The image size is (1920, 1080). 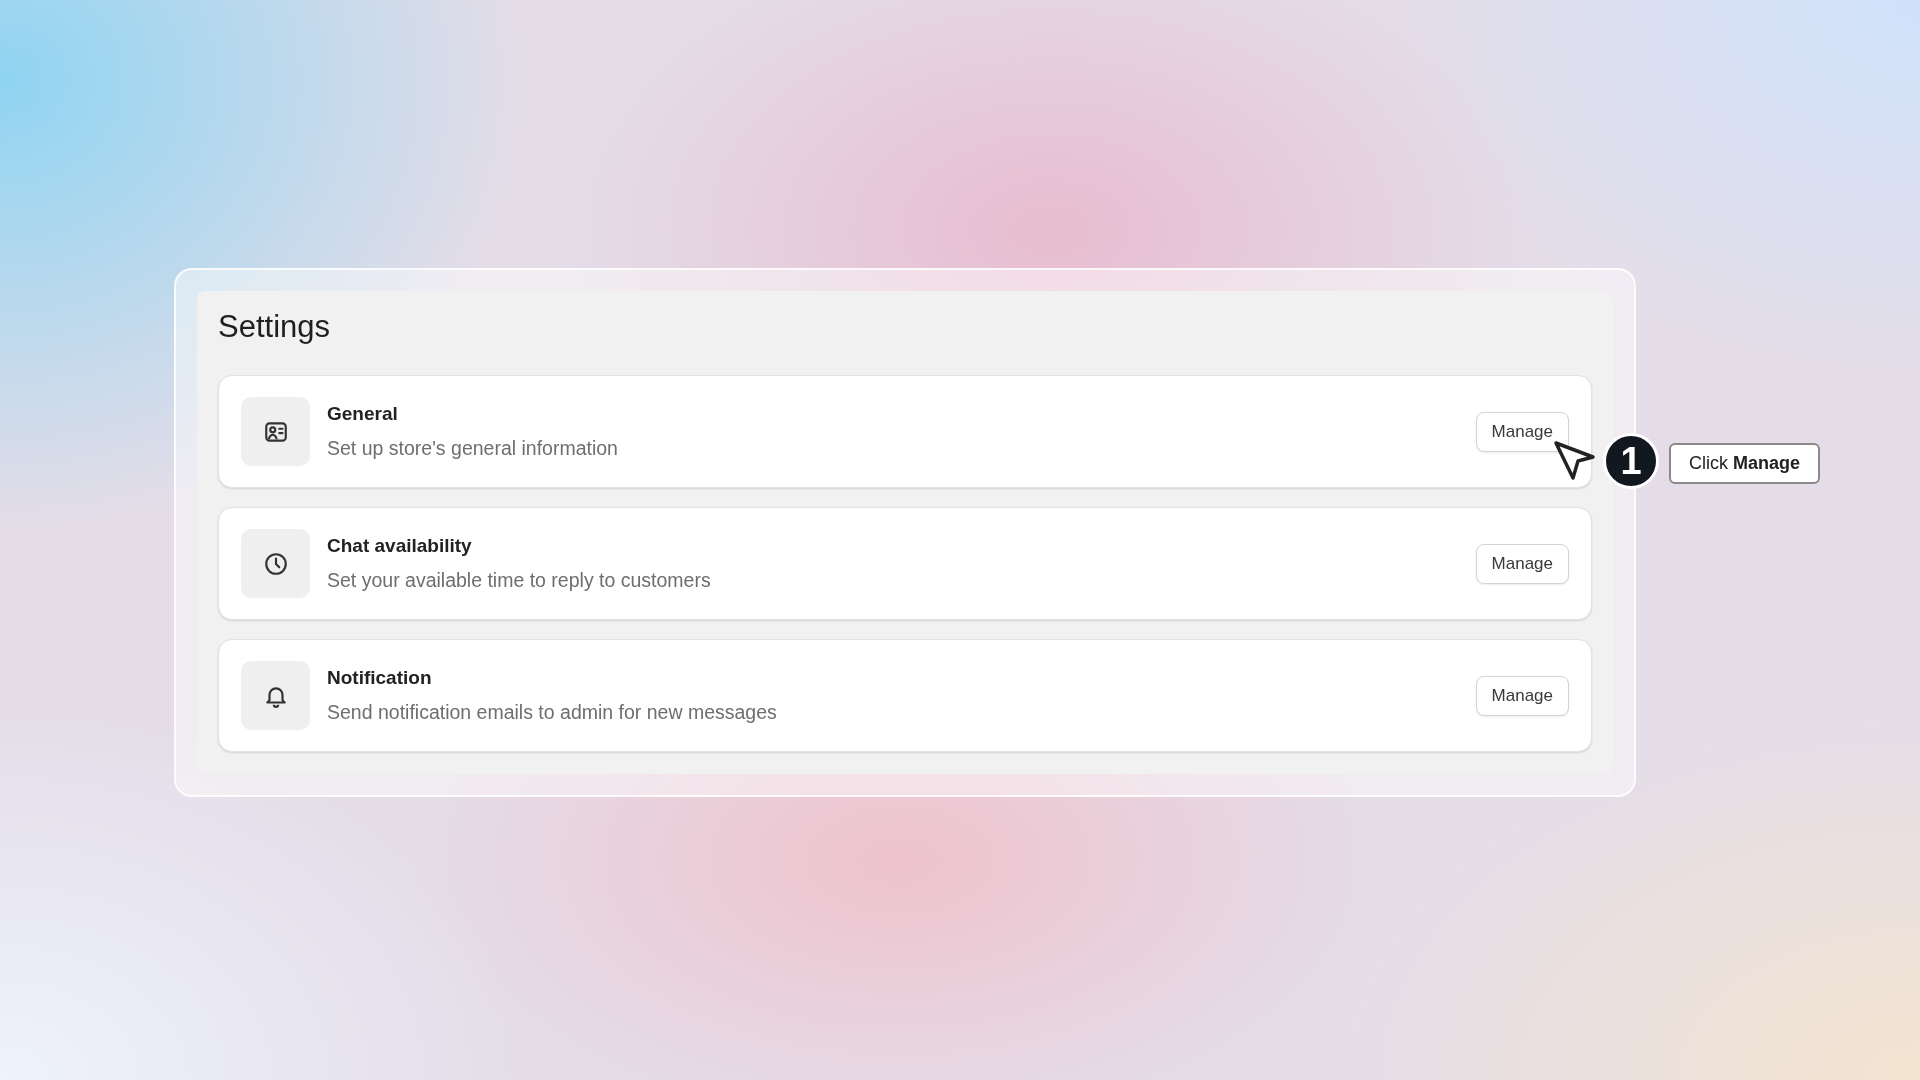 What do you see at coordinates (519, 580) in the screenshot?
I see `setting-description: Set your available time to reply to customers` at bounding box center [519, 580].